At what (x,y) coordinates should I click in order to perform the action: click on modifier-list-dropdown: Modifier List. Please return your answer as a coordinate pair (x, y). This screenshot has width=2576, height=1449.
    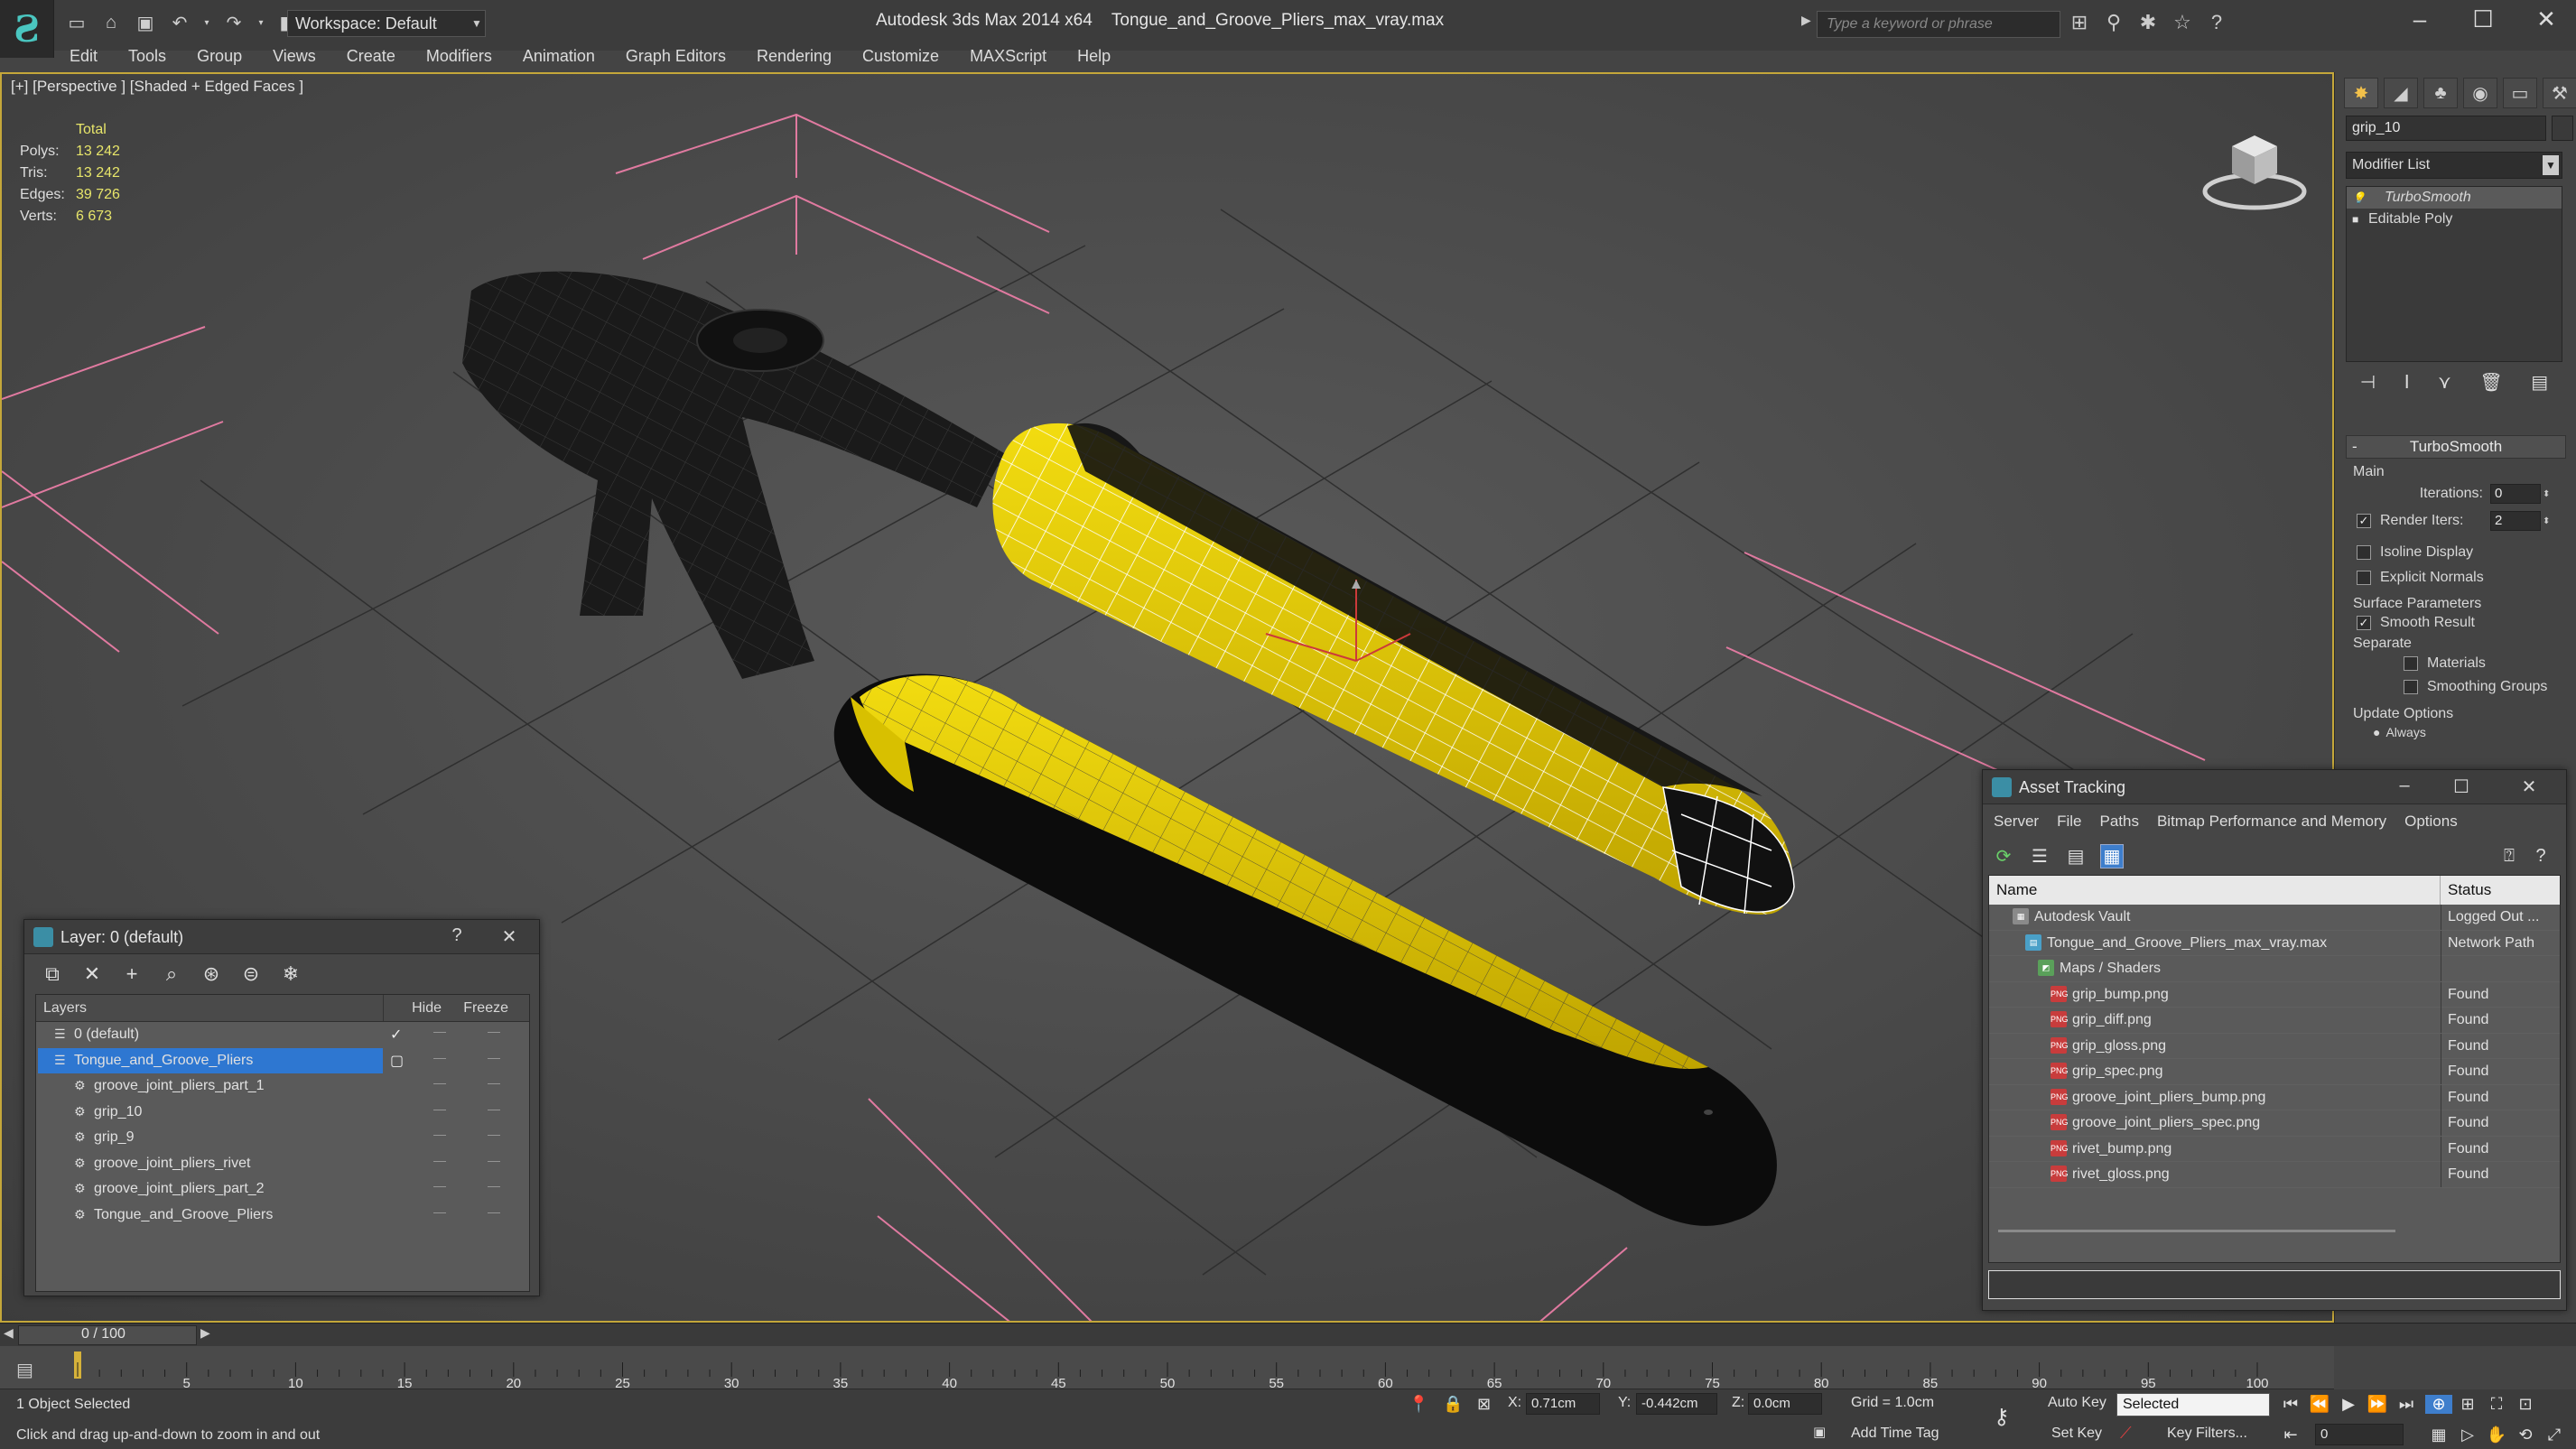
    Looking at the image, I should click on (2454, 165).